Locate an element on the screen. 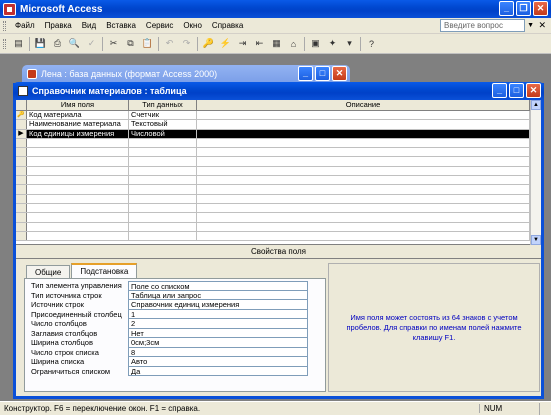  column-header-field-name: Имя поля is located at coordinates (78, 105).